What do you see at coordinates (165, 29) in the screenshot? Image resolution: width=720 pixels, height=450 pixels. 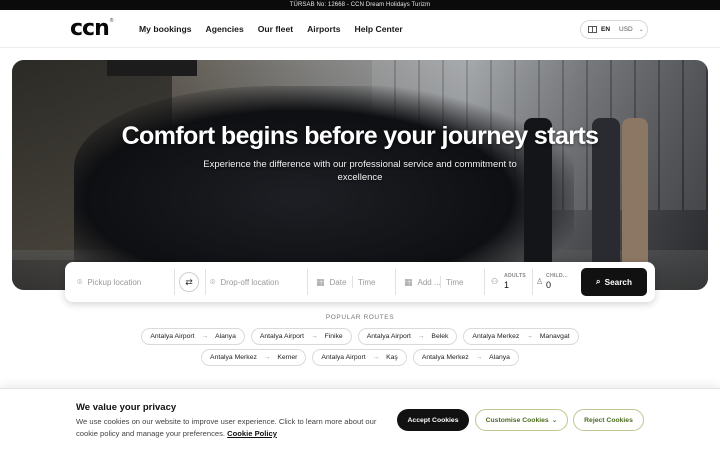 I see `nav-my-bookings: My bookings` at bounding box center [165, 29].